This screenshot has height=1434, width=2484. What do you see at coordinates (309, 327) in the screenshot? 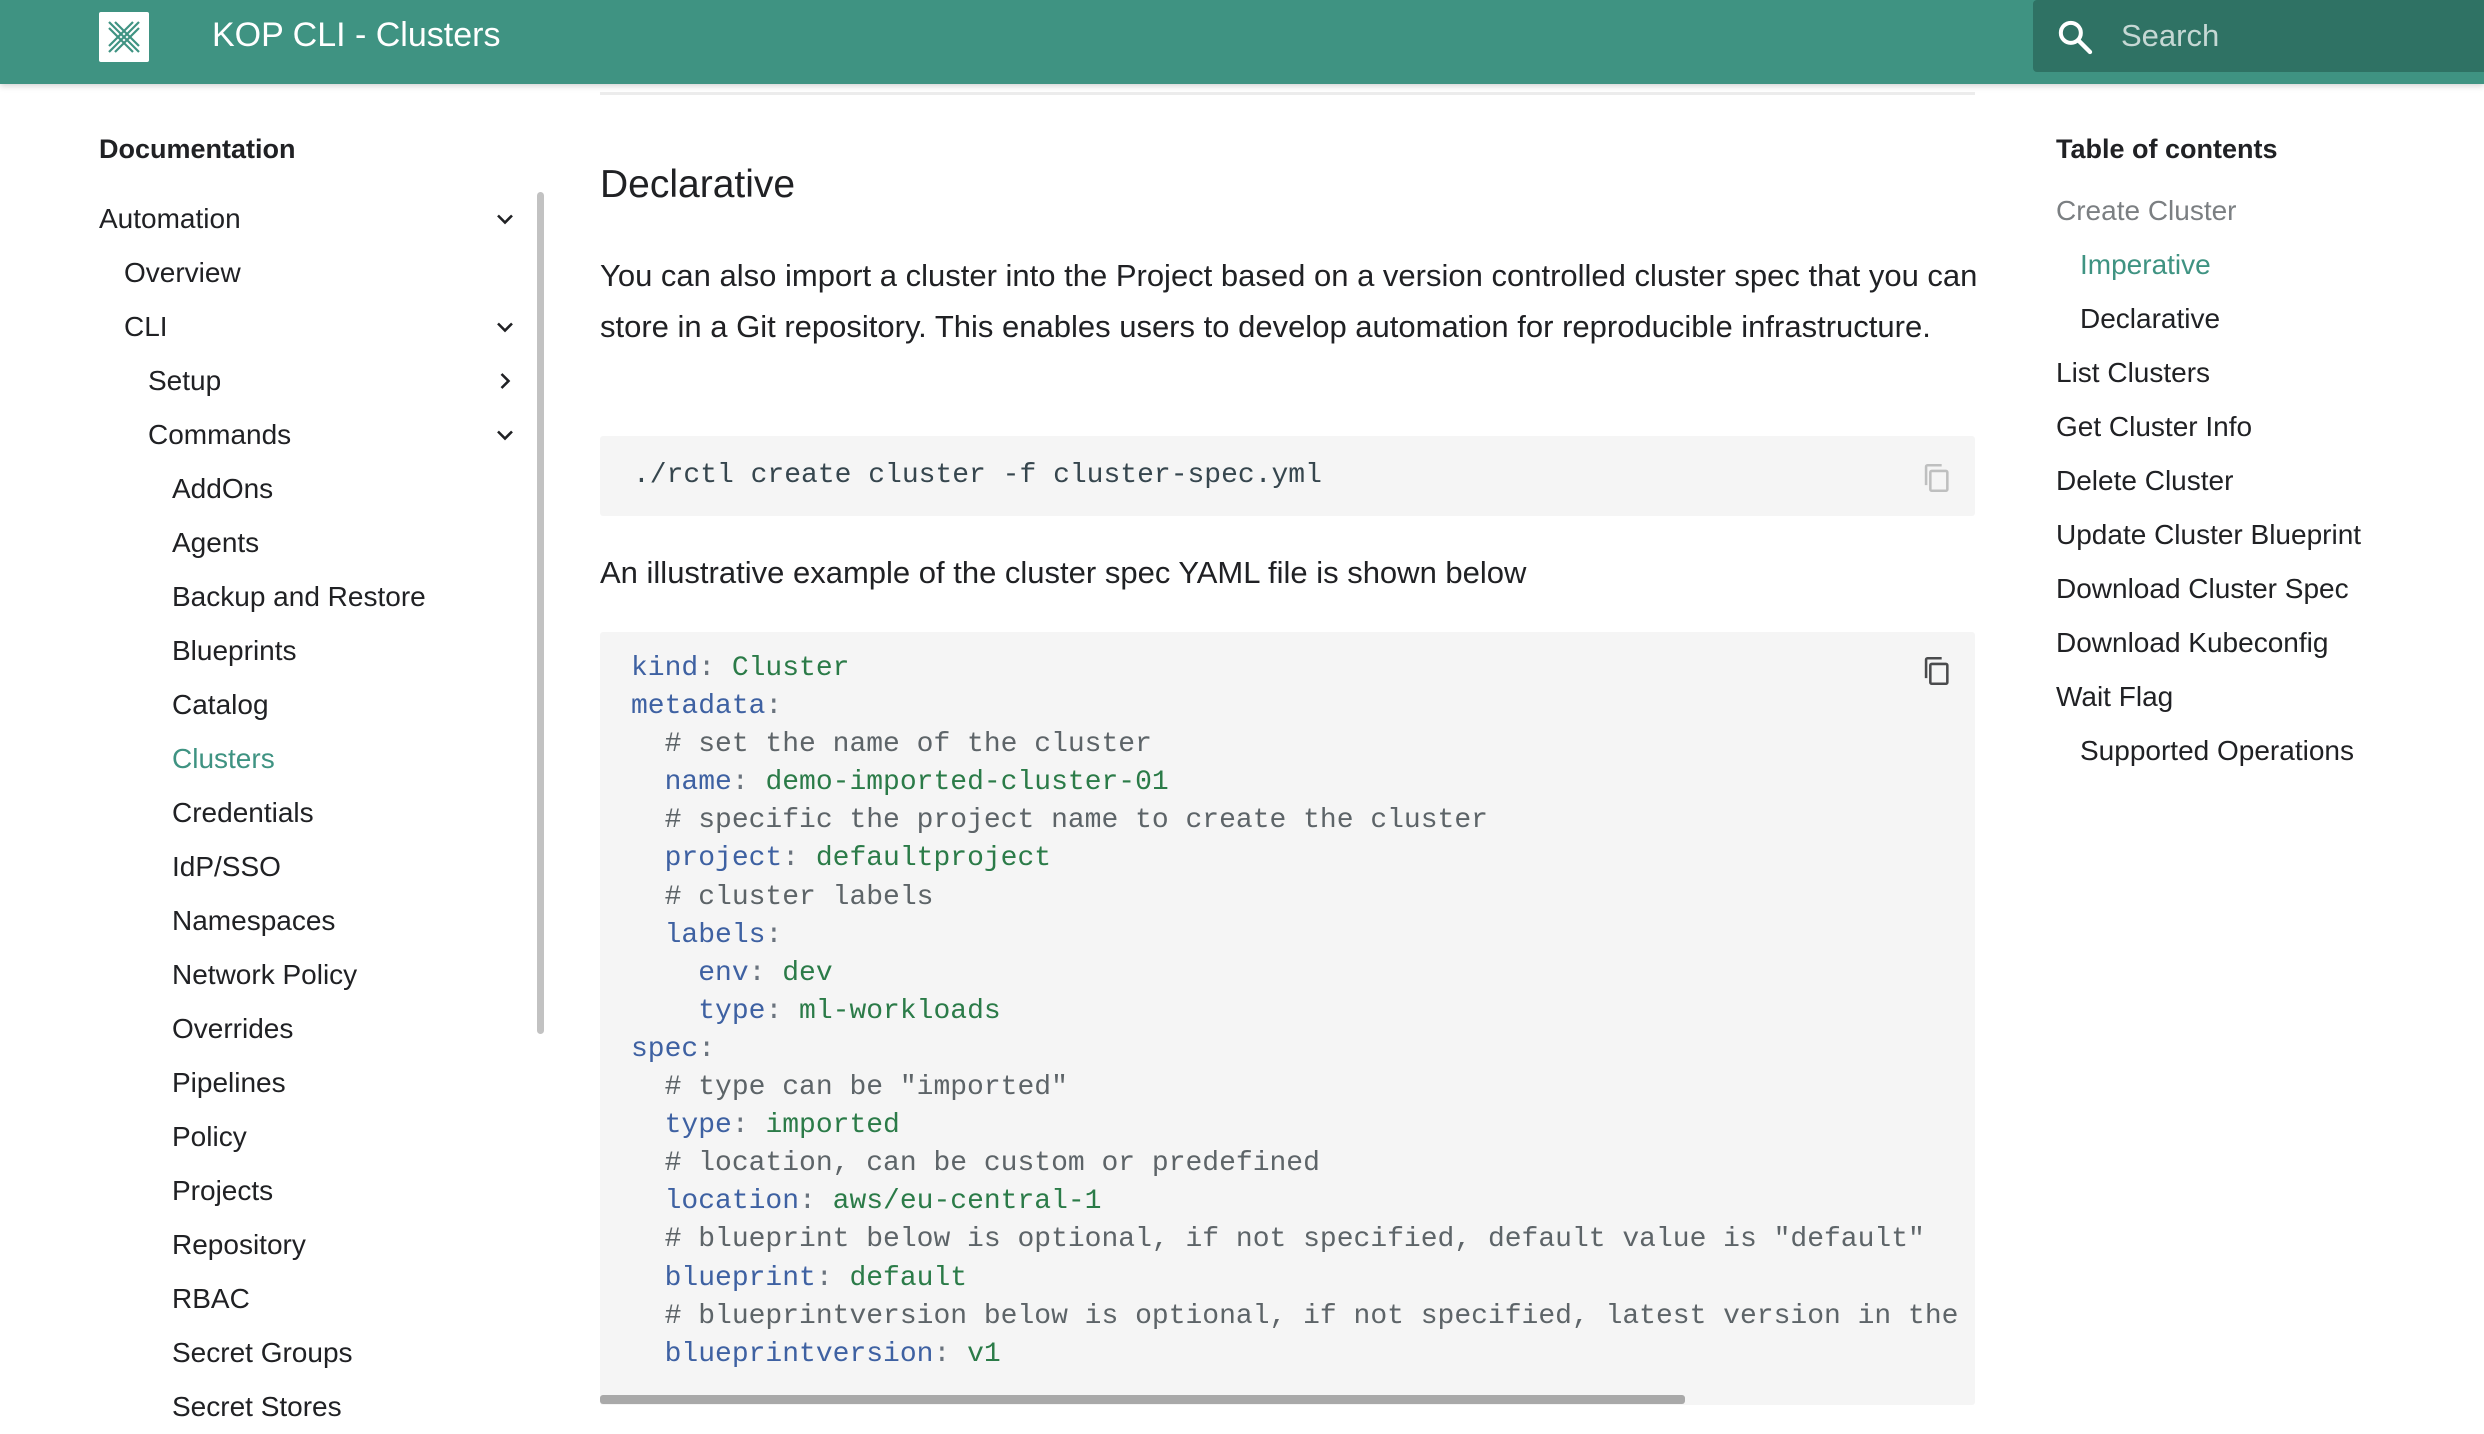
I see `sidebar-item-cli: CLI` at bounding box center [309, 327].